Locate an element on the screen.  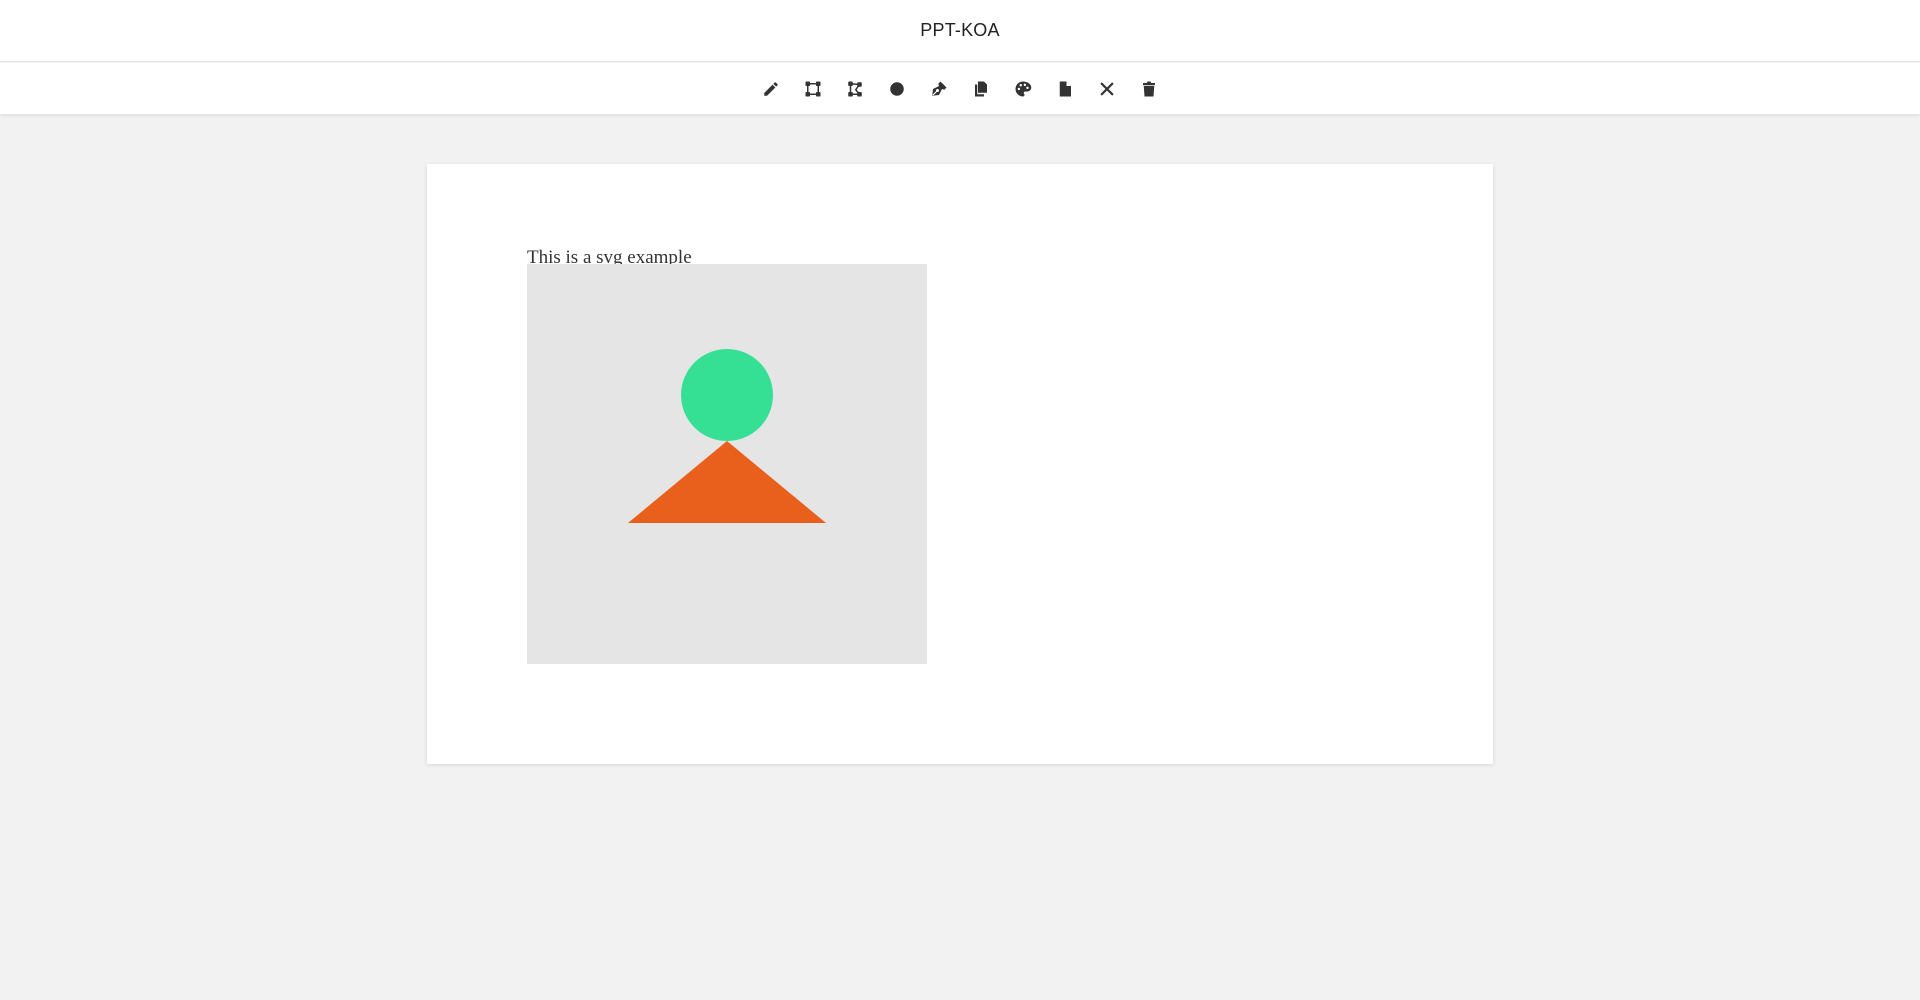
palette-icon is located at coordinates (1023, 88).